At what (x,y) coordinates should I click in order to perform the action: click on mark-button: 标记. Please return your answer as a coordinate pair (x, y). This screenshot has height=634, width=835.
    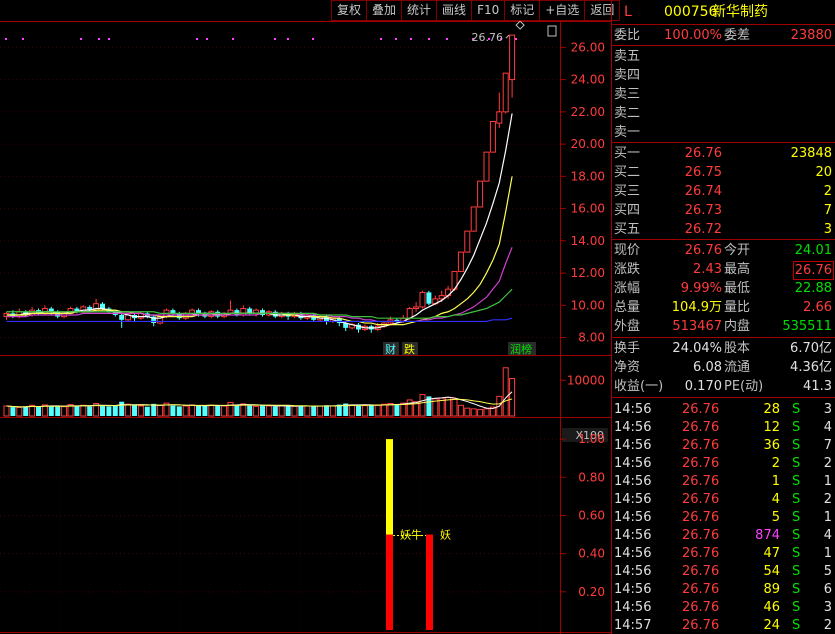
    Looking at the image, I should click on (523, 10).